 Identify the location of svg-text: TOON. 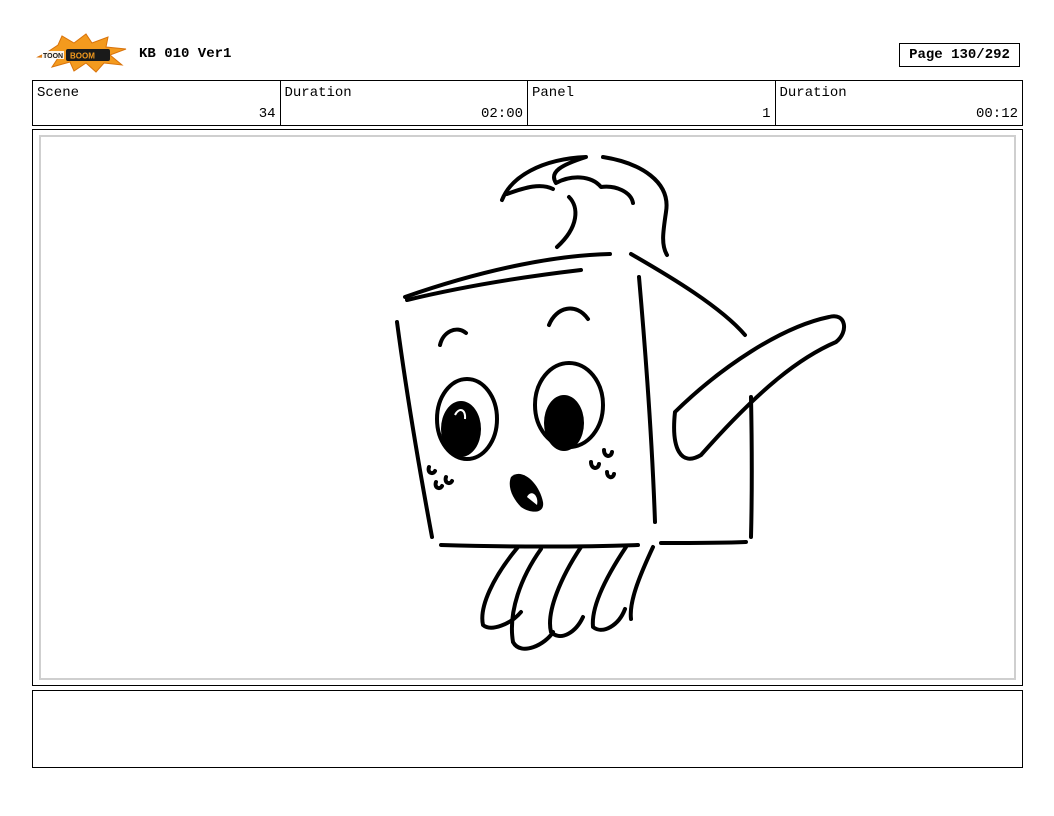
(53, 56).